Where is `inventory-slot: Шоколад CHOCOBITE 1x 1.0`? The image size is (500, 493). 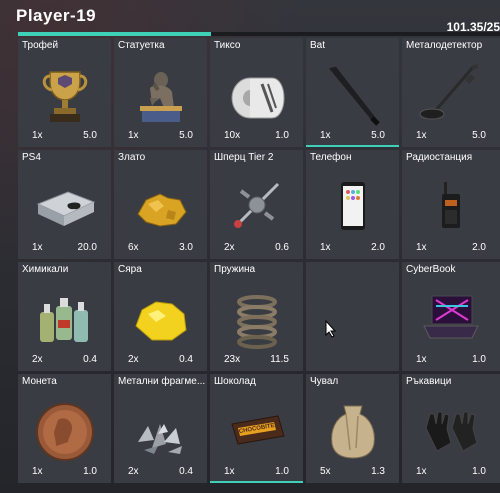
inventory-slot: Шоколад CHOCOBITE 1x 1.0 is located at coordinates (256, 428).